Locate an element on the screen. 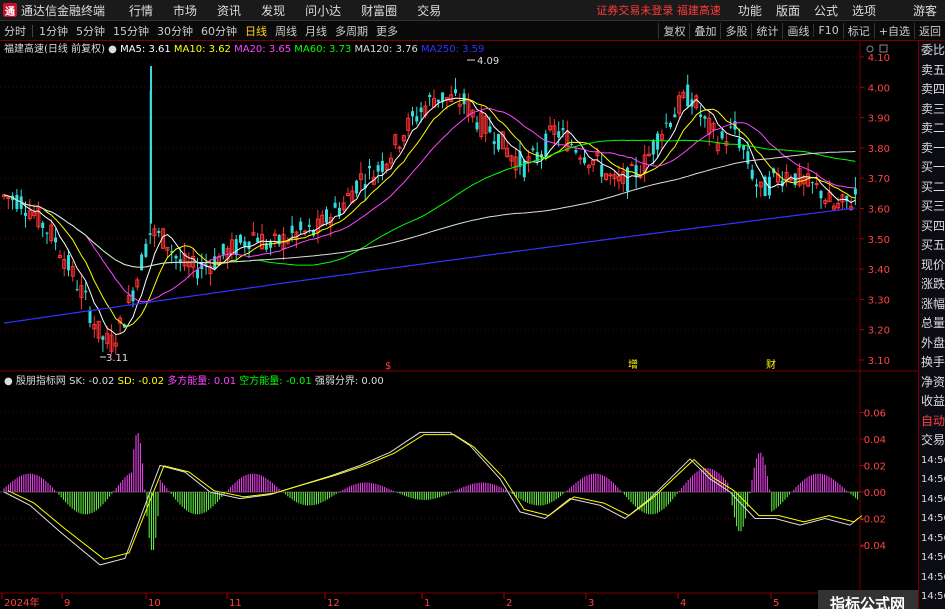  menu-item-wealth: 财富圈 is located at coordinates (379, 10).